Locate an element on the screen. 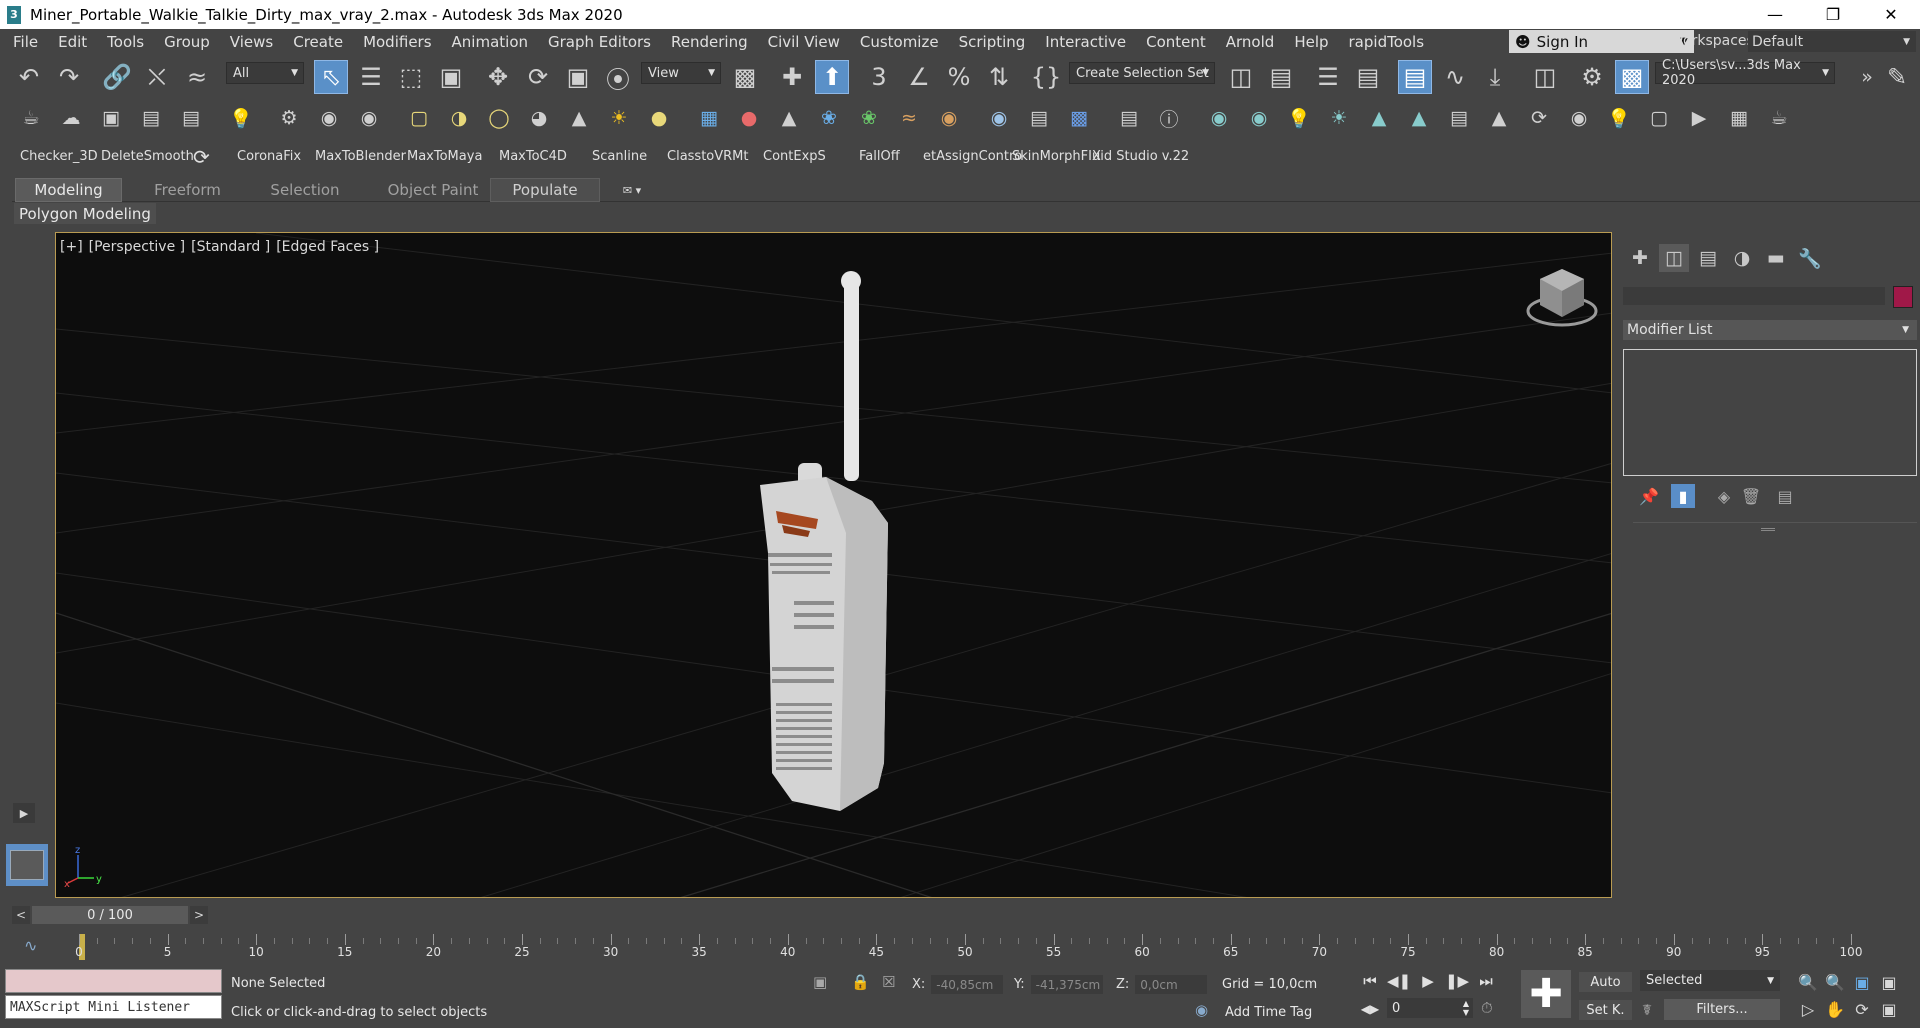  select-object-icon: ⬁ is located at coordinates (331, 77).